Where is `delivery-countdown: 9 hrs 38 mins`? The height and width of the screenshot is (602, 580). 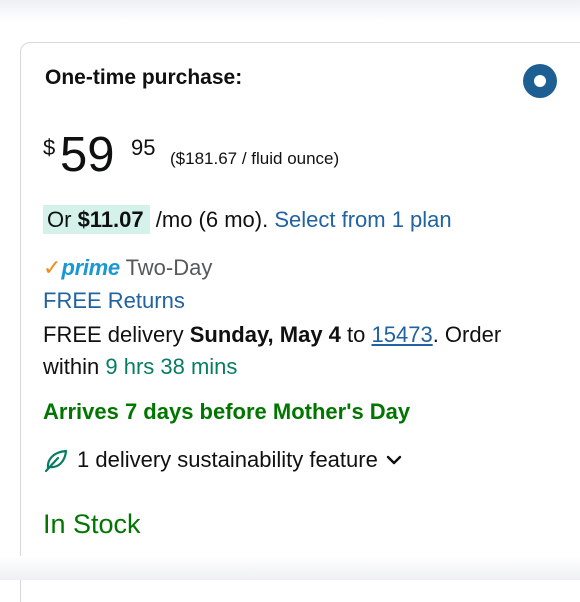
delivery-countdown: 9 hrs 38 mins is located at coordinates (171, 366).